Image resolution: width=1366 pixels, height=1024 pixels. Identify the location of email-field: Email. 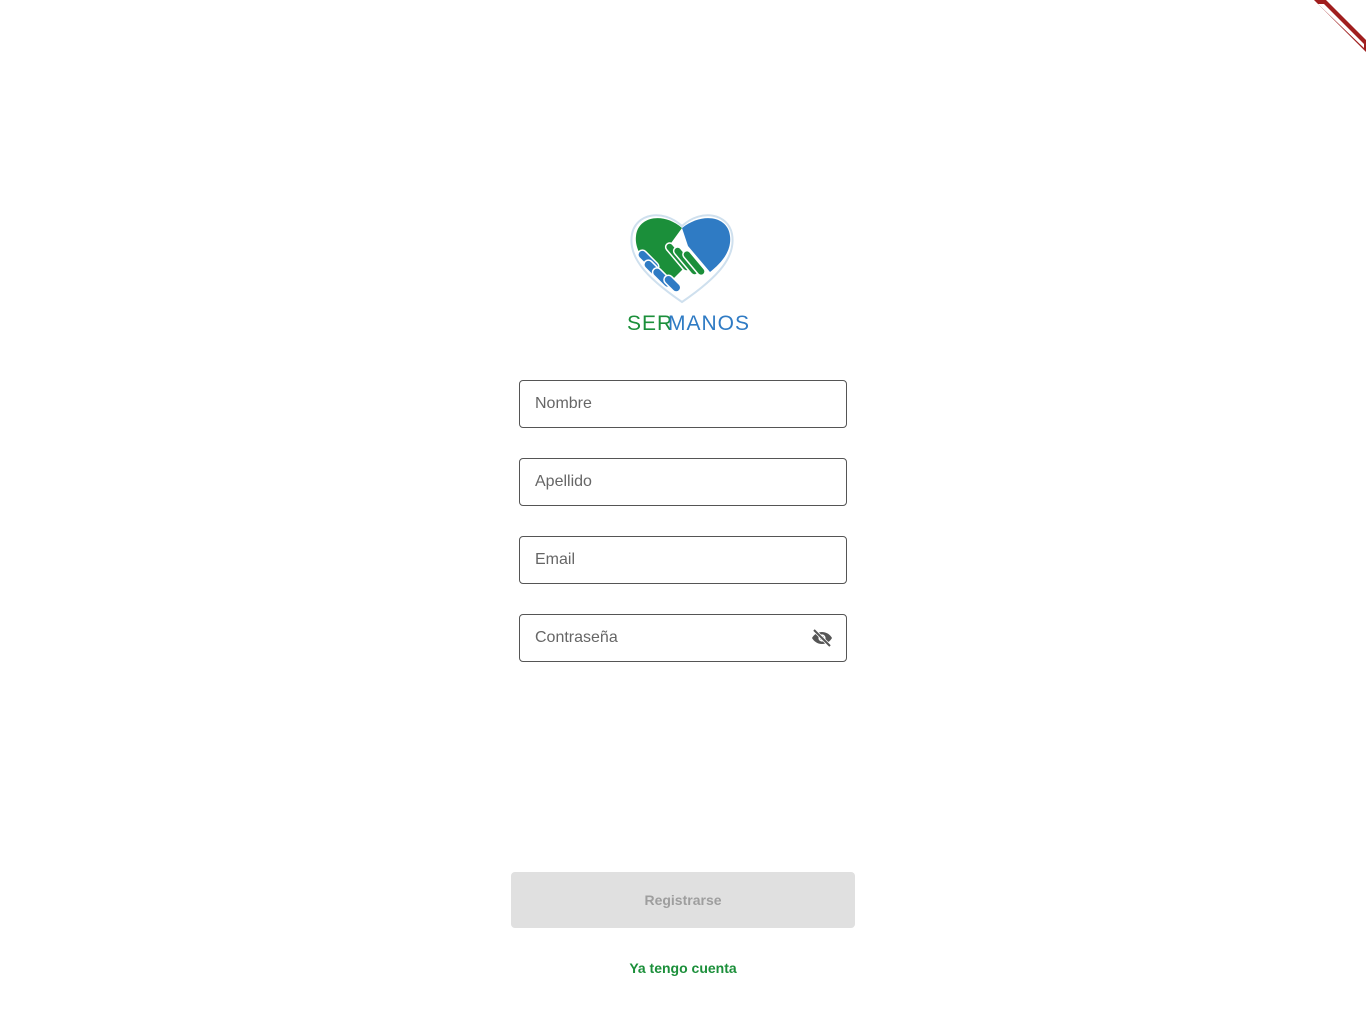
(683, 560).